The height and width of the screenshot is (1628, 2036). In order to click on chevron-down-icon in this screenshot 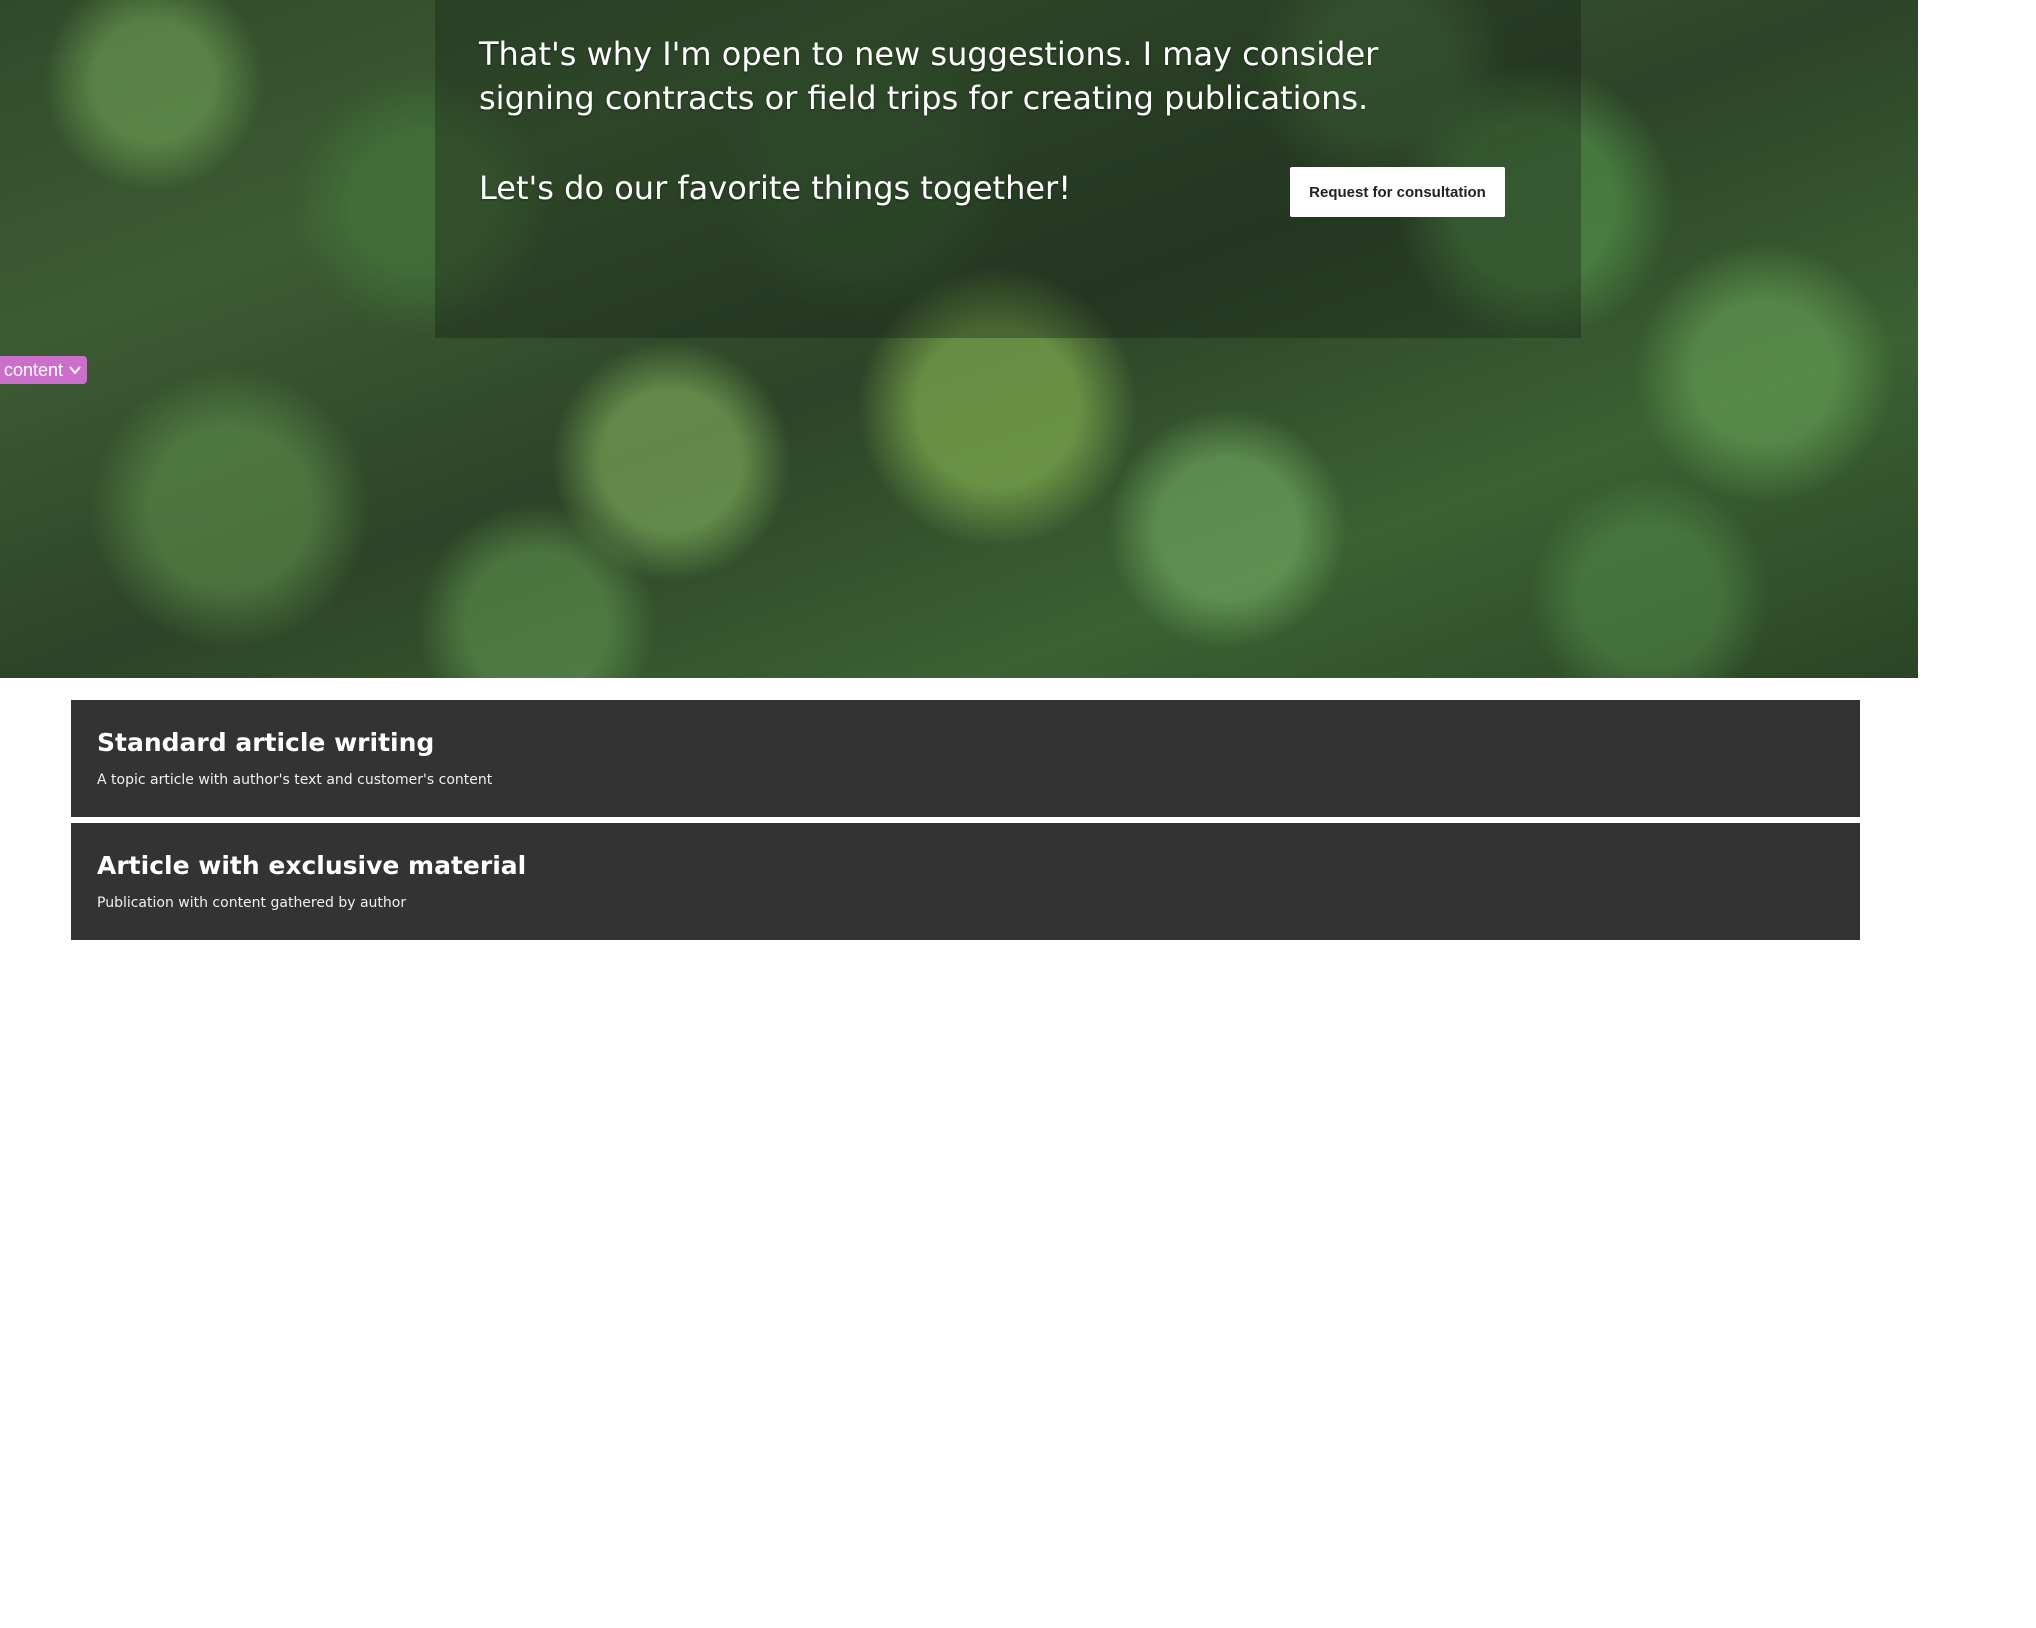, I will do `click(75, 370)`.